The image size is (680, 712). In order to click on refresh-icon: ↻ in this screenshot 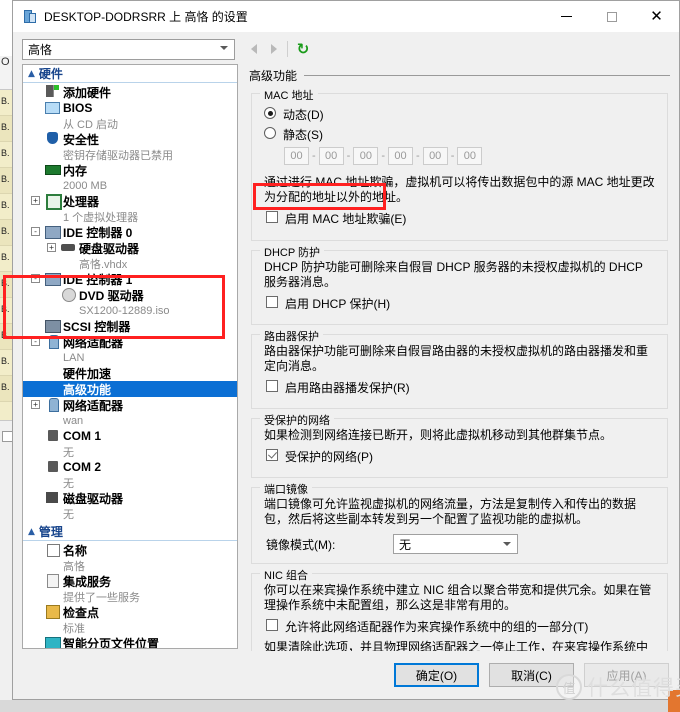, I will do `click(303, 49)`.